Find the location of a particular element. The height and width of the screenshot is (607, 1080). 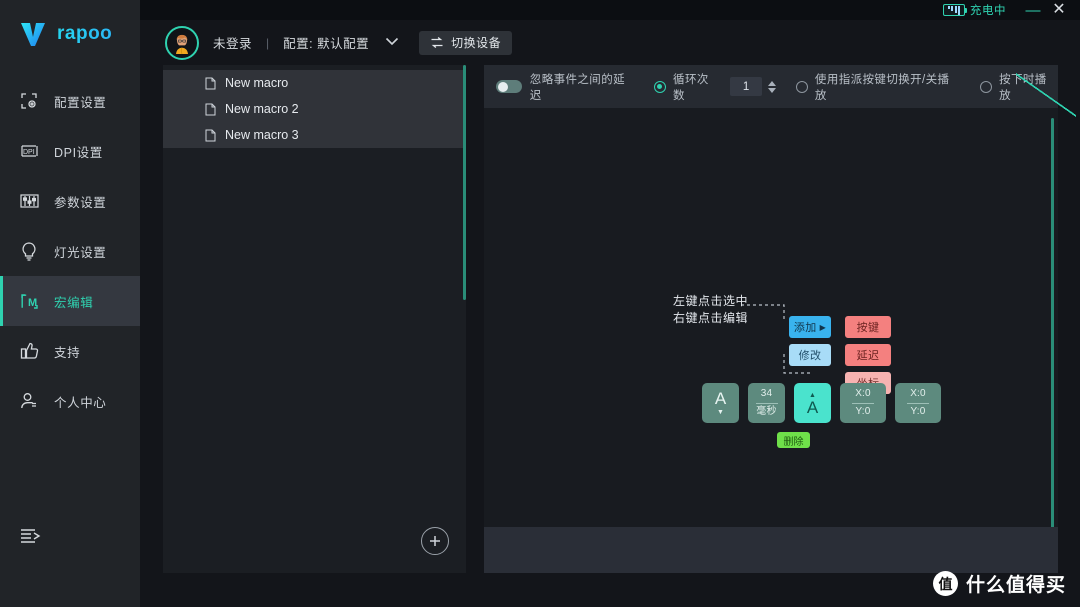

sidebar-collapse-button is located at coordinates (31, 536).